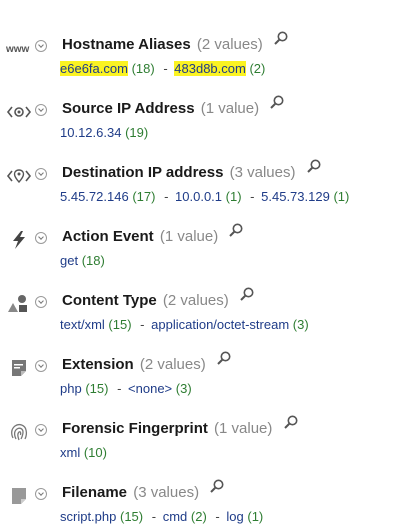 Image resolution: width=420 pixels, height=530 pixels. What do you see at coordinates (161, 517) in the screenshot?
I see `field-values: script.php (15) - cmd (2) - log (1)` at bounding box center [161, 517].